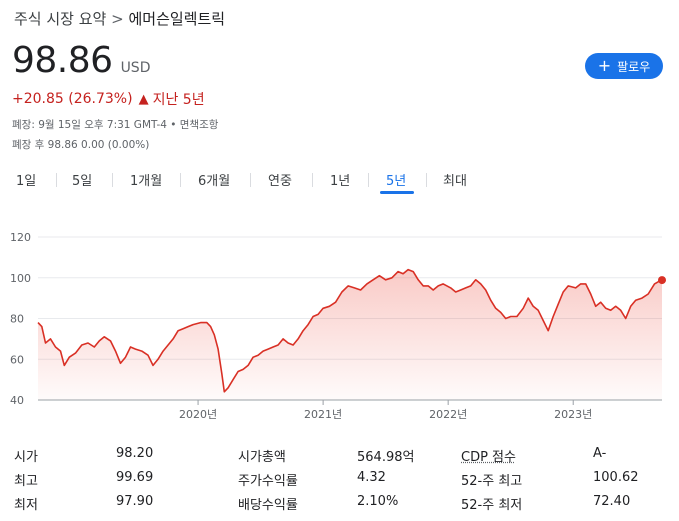 The image size is (679, 521). I want to click on tab-max: 최대, so click(455, 179).